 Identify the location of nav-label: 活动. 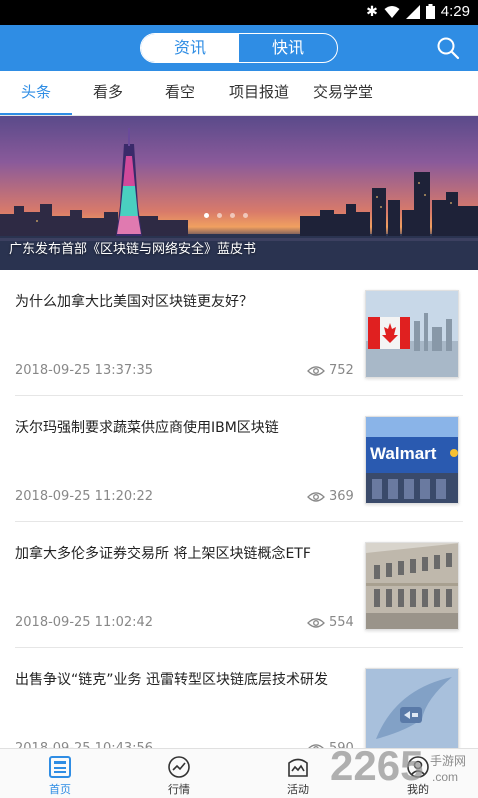
(298, 789).